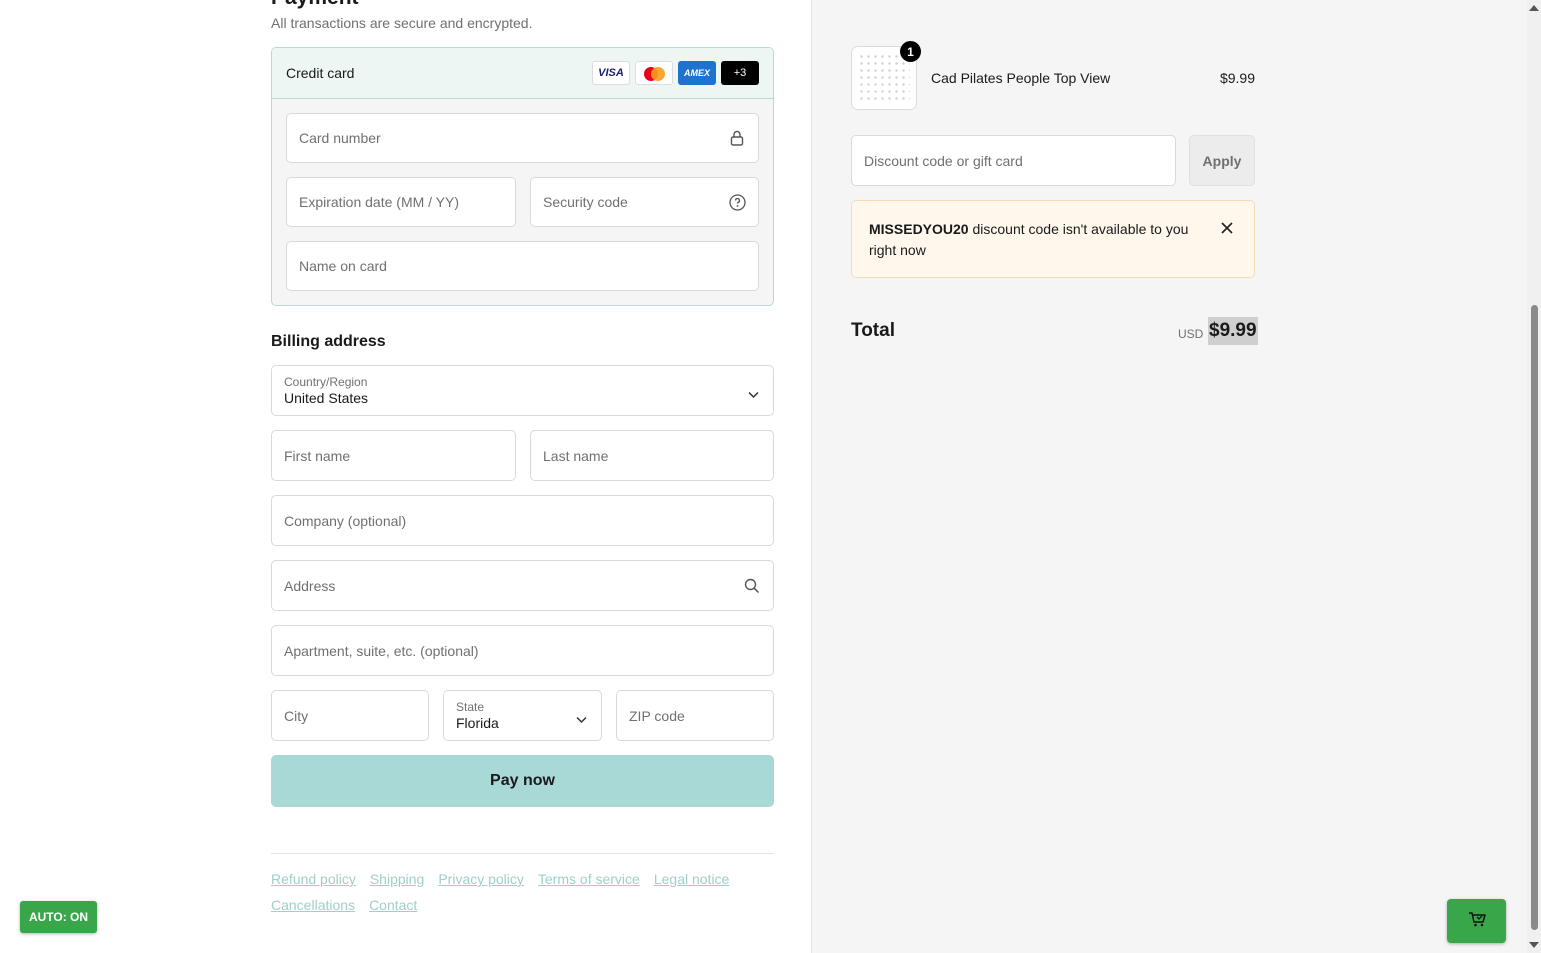 The height and width of the screenshot is (953, 1541). What do you see at coordinates (345, 520) in the screenshot?
I see `company-placeholder: Company (optional)` at bounding box center [345, 520].